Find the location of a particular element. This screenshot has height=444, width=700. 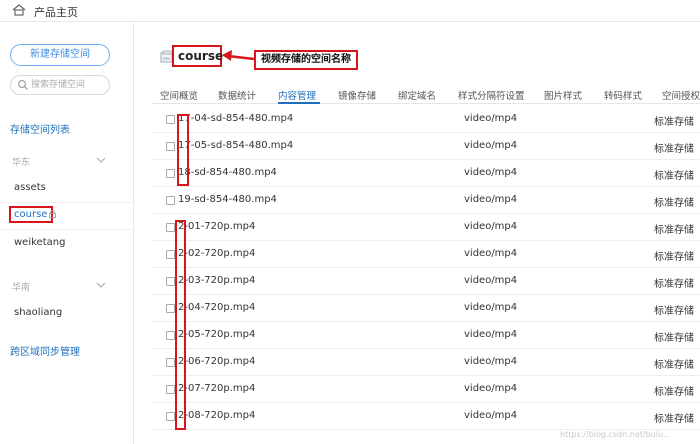

table-row: 2-03-720p.mp4 video/mp4 标准存储 is located at coordinates (426, 281).